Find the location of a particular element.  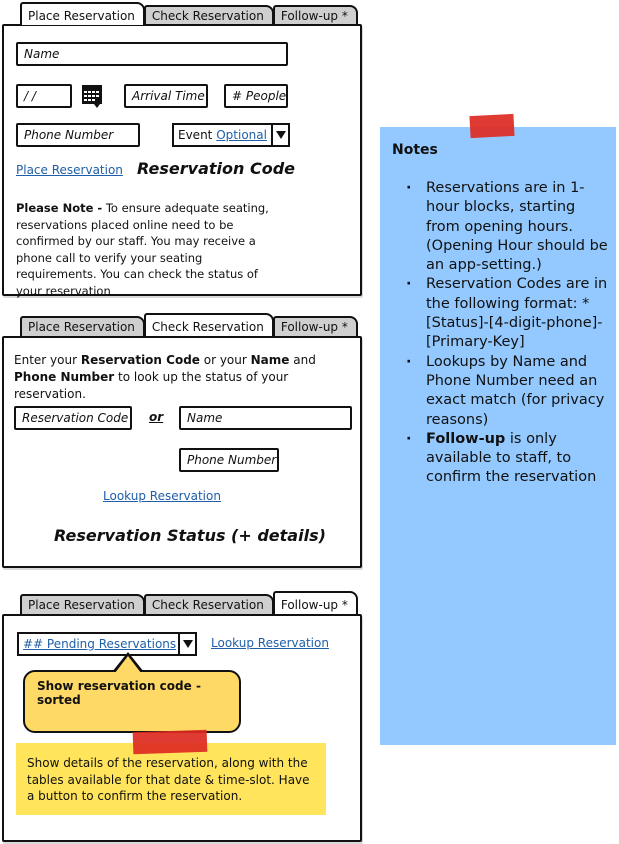

reservation-status-heading: Reservation Status (+ details) is located at coordinates (190, 535).